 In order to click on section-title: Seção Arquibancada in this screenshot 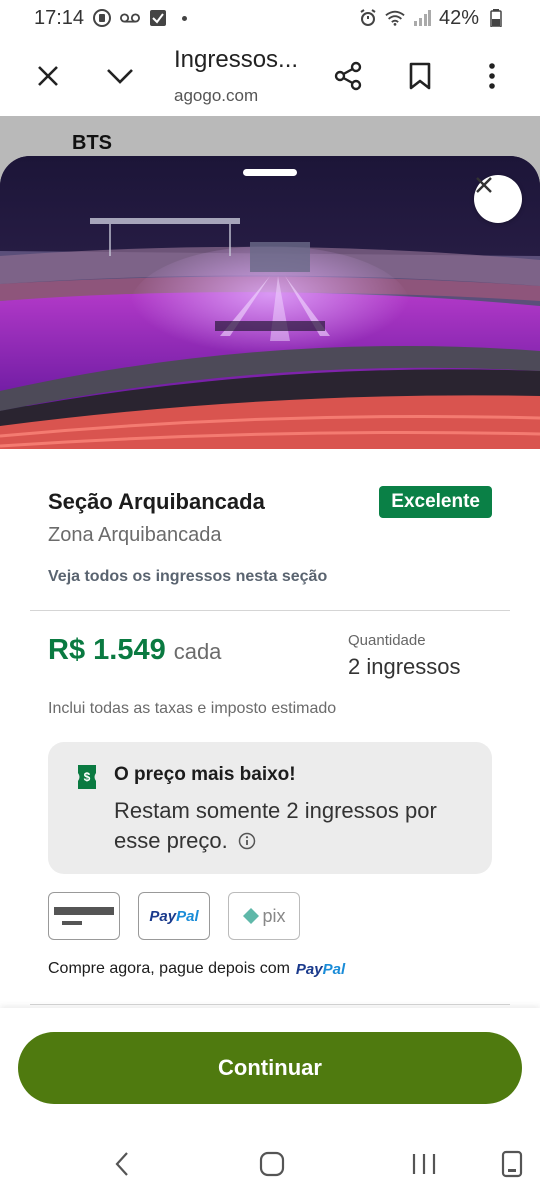, I will do `click(156, 501)`.